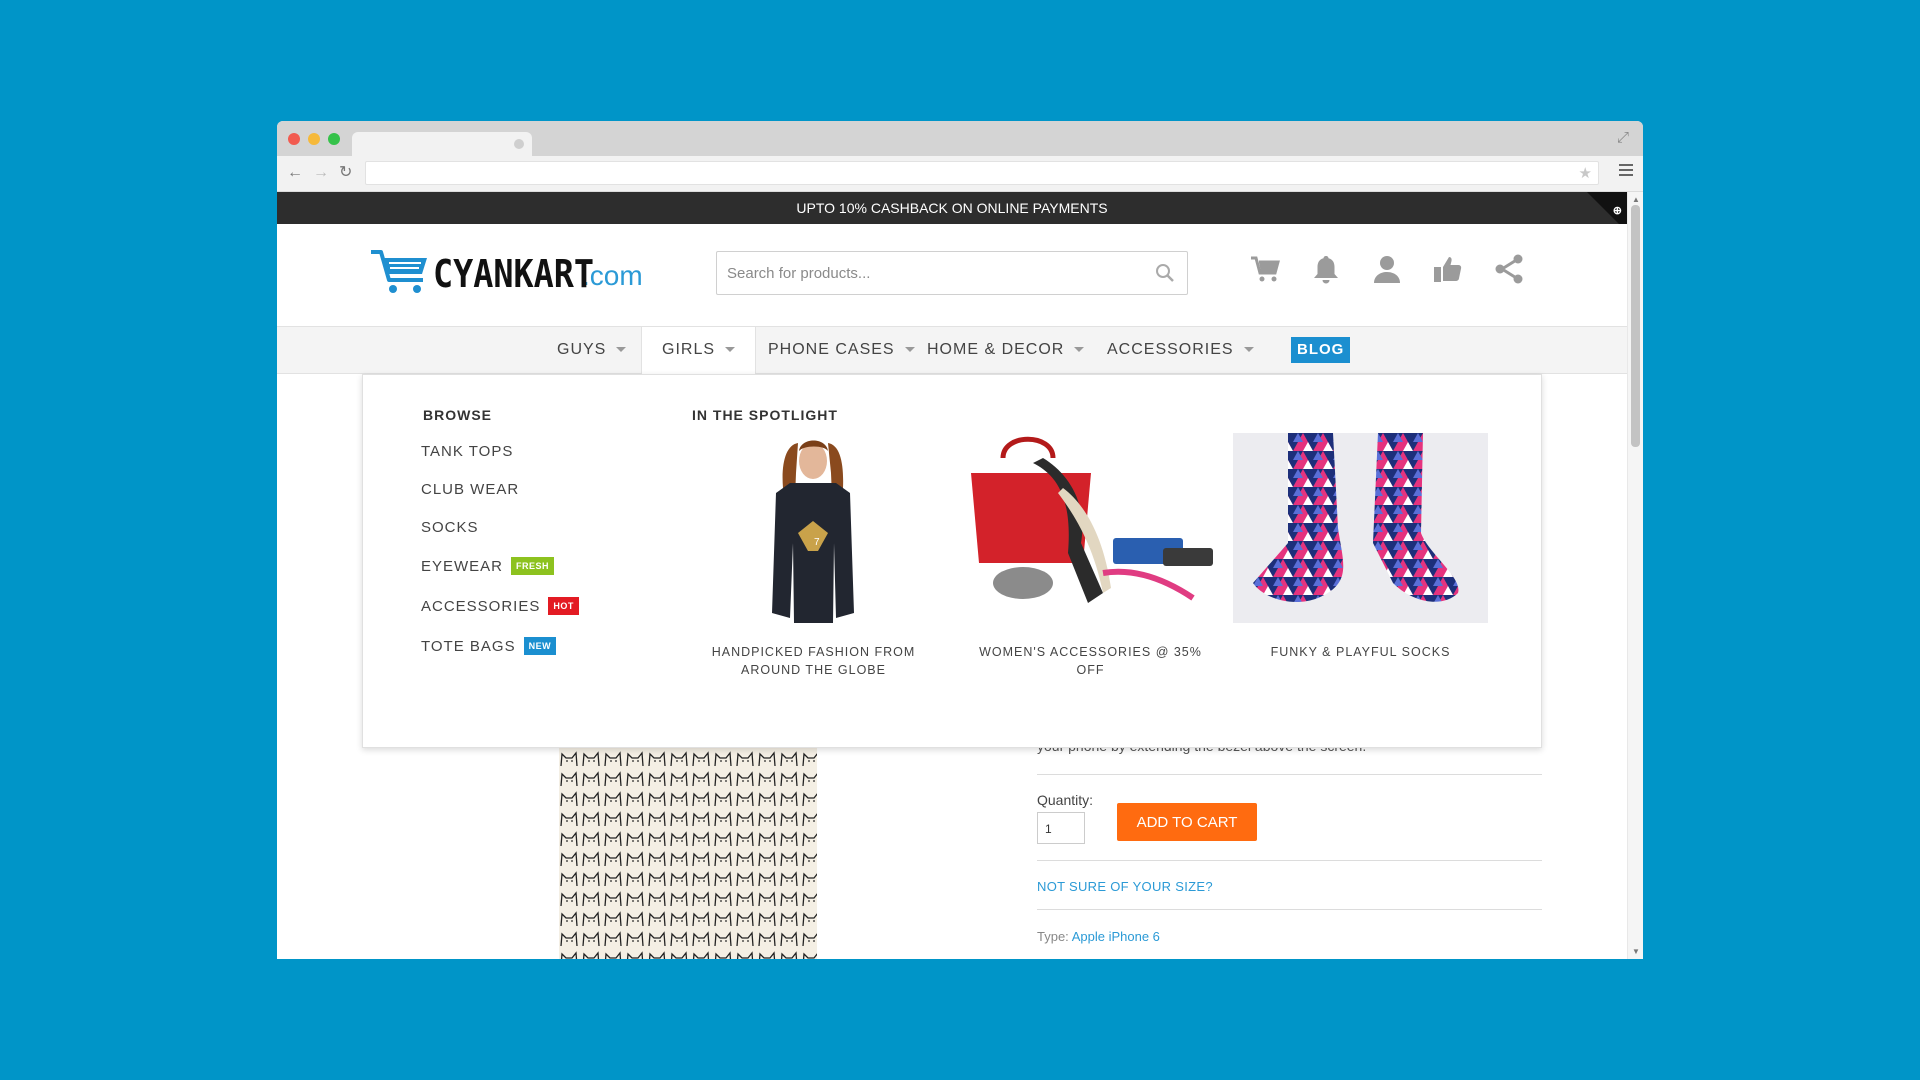 The image size is (1920, 1080). Describe the element at coordinates (540, 646) in the screenshot. I see `new-badge: NEW` at that location.